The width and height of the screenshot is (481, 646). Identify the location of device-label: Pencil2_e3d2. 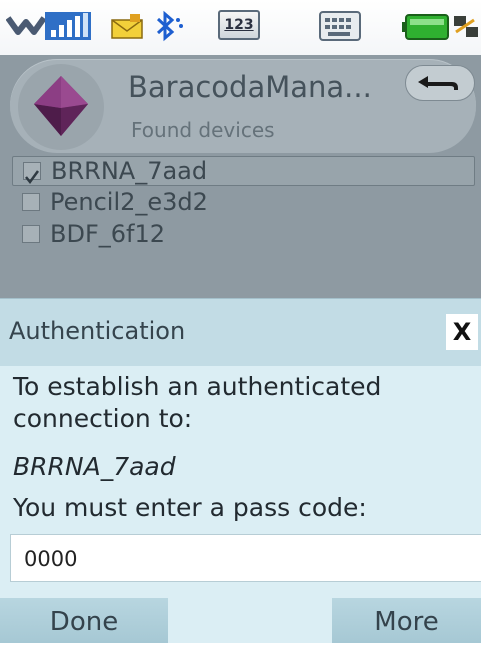
(129, 202).